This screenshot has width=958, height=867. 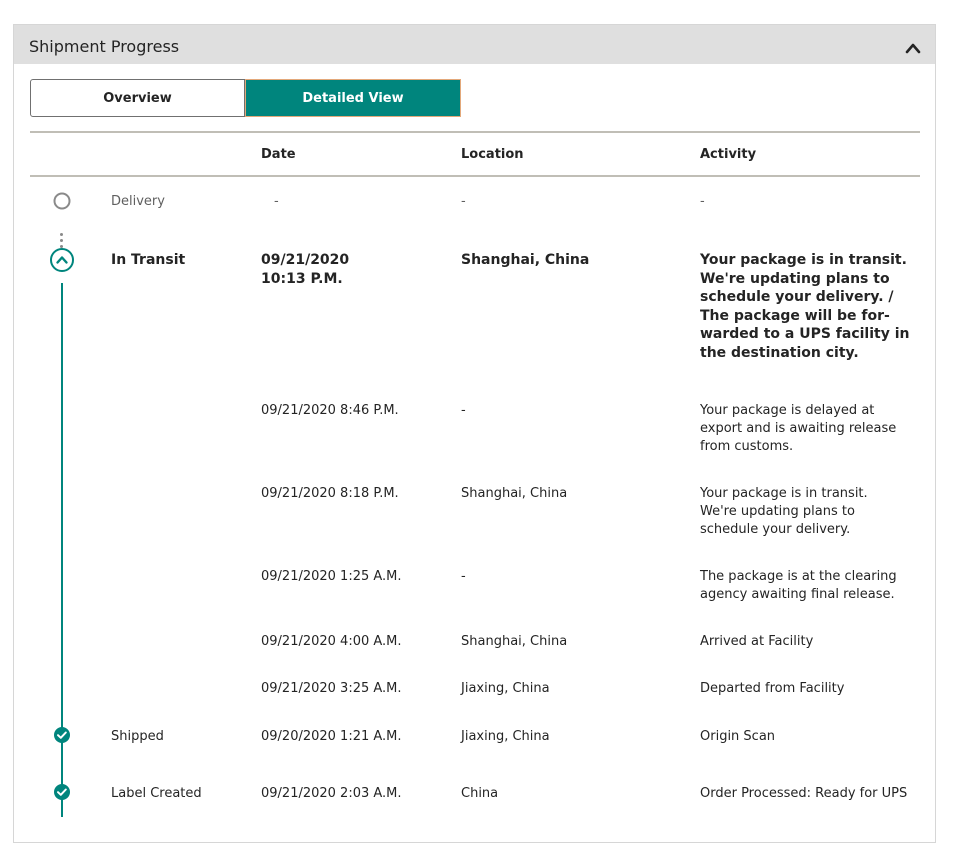 What do you see at coordinates (278, 154) in the screenshot?
I see `column-header-date: Date` at bounding box center [278, 154].